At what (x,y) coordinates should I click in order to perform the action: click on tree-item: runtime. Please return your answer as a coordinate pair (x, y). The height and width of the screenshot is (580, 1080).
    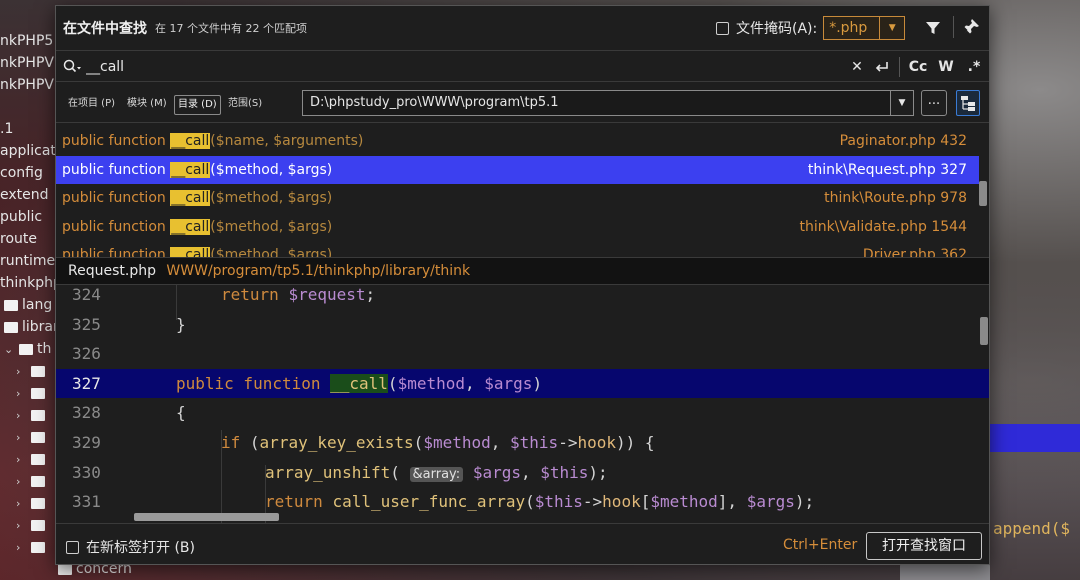
    Looking at the image, I should click on (27, 261).